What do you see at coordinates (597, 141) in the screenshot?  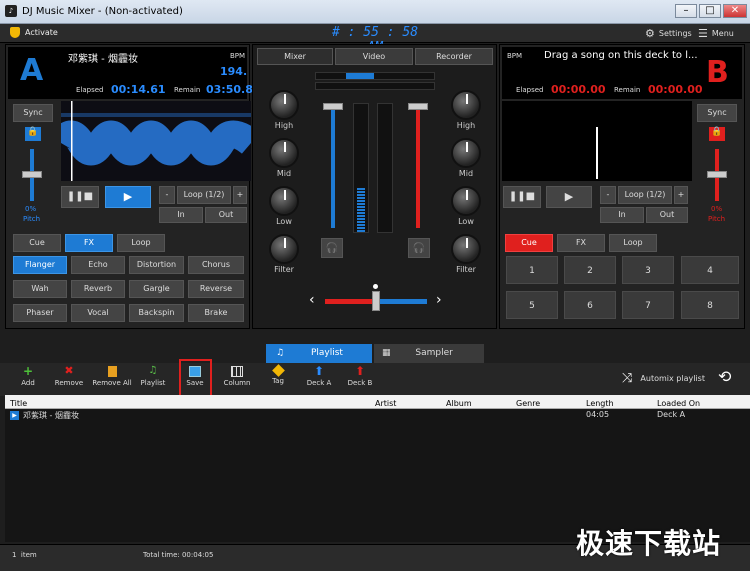 I see `deck-b-waveform` at bounding box center [597, 141].